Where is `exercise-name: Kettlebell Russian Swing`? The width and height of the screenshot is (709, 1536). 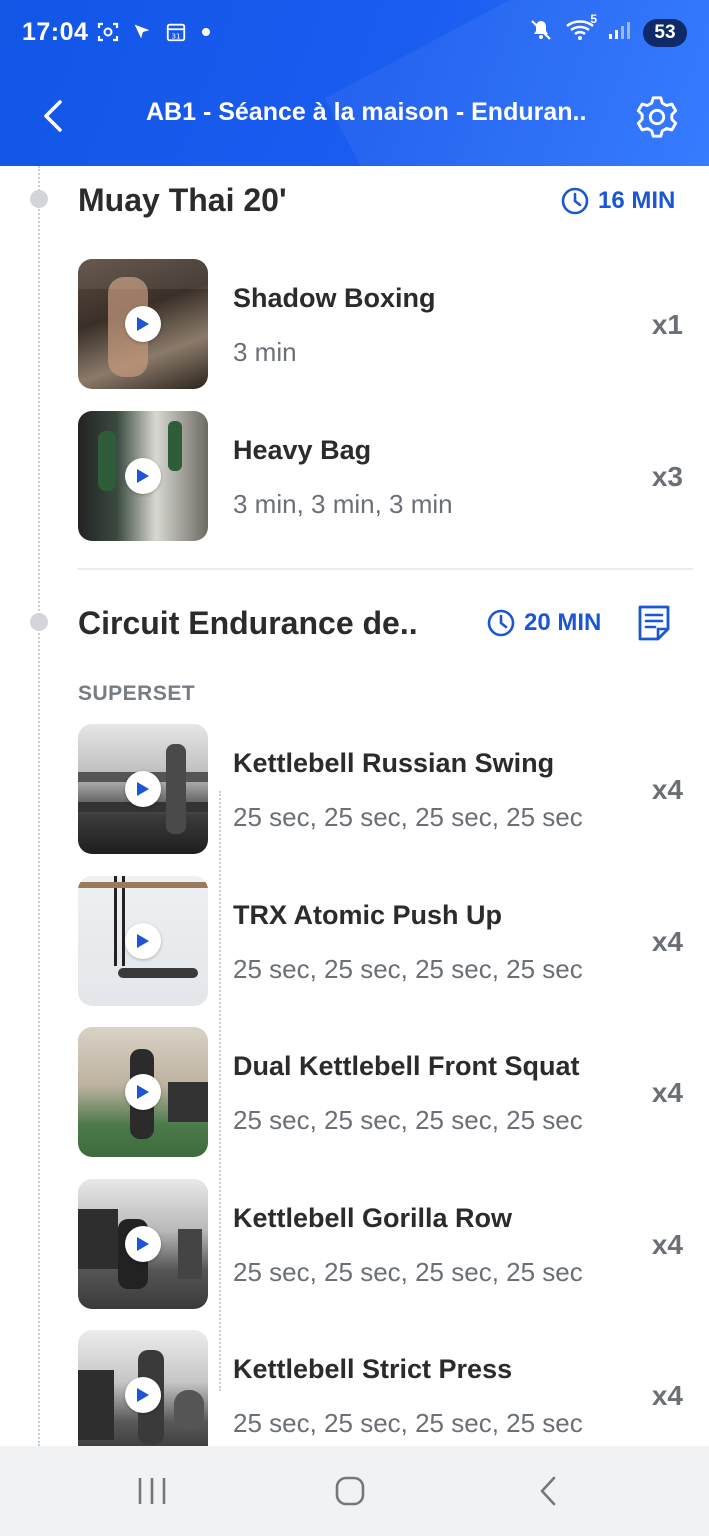
exercise-name: Kettlebell Russian Swing is located at coordinates (394, 763).